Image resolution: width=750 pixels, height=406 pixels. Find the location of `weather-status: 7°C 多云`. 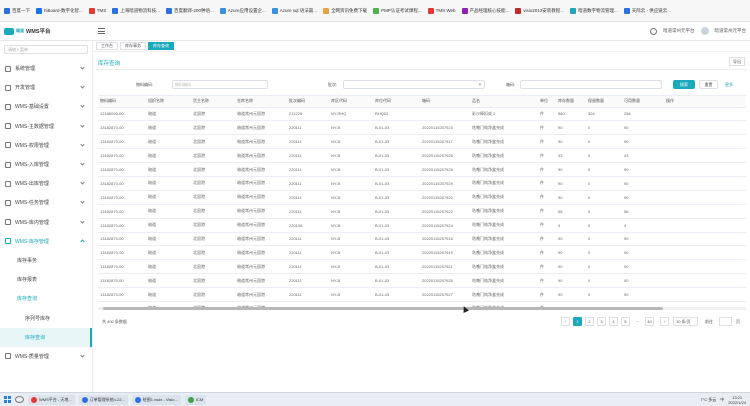

weather-status: 7°C 多云 is located at coordinates (708, 400).